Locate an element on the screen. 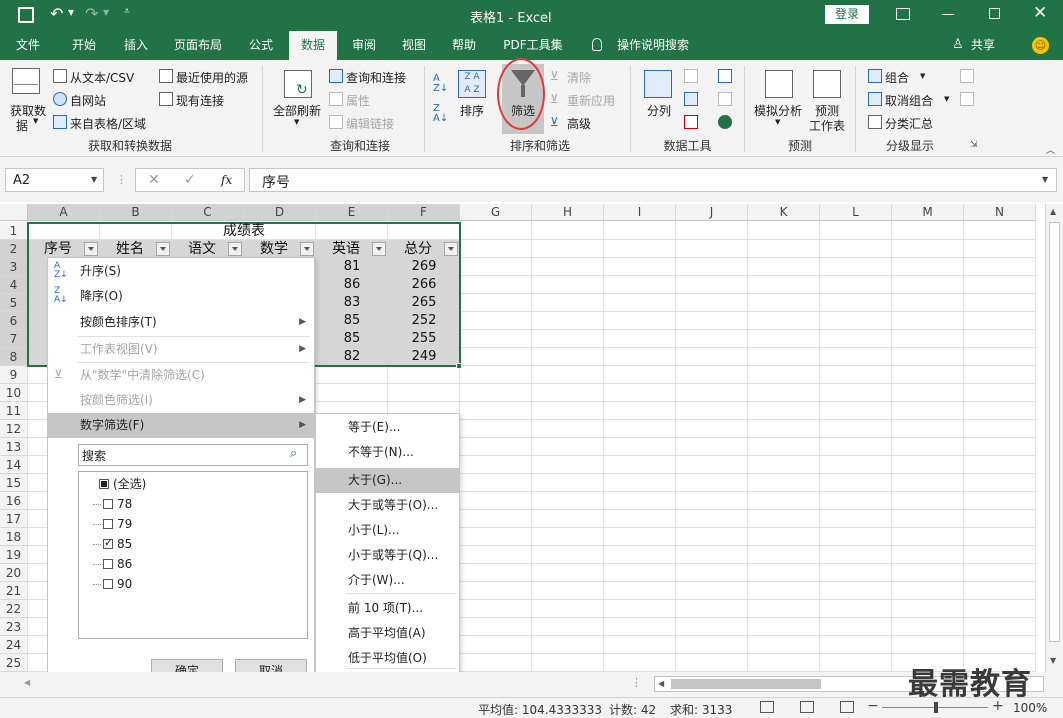 The height and width of the screenshot is (718, 1063). queries-connections-button: 查询和连接 is located at coordinates (376, 77).